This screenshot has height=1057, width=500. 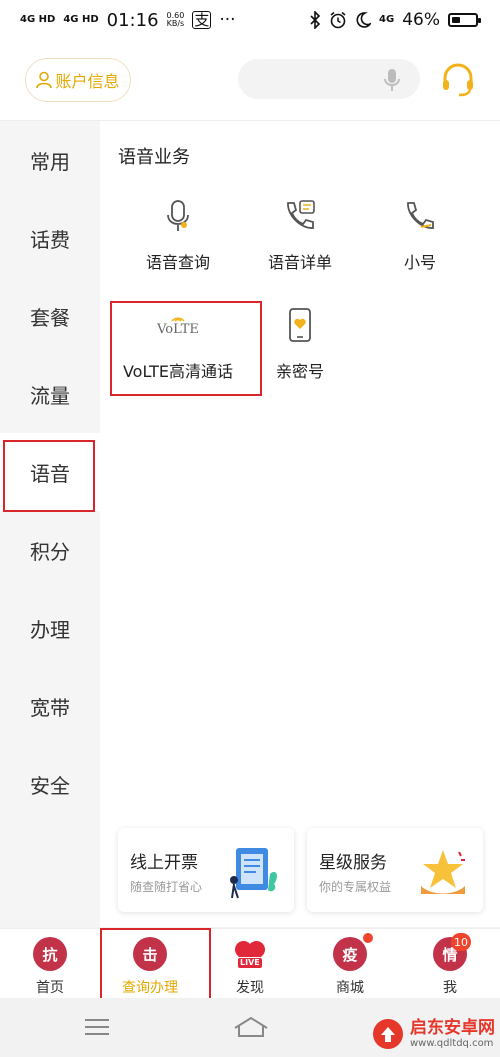 I want to click on sidebar-item-points: 积分, so click(x=50, y=550).